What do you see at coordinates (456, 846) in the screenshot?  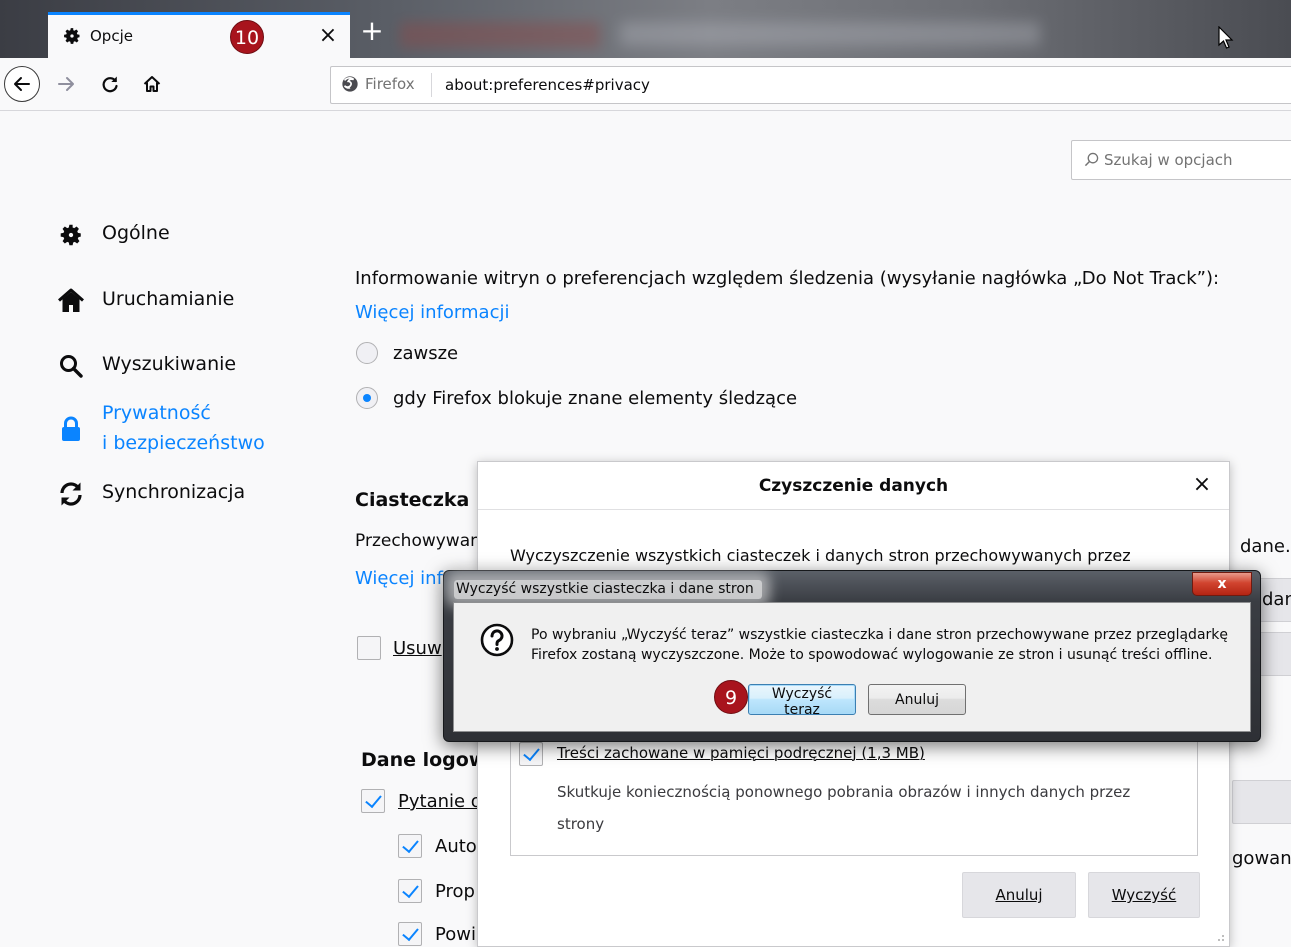 I see `autofill-label: Auto` at bounding box center [456, 846].